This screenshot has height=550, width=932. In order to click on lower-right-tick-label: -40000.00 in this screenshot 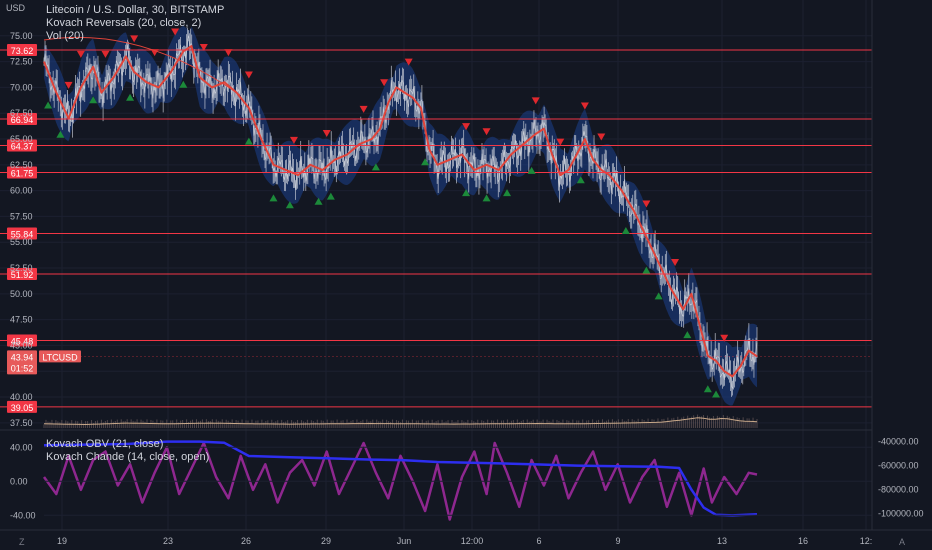, I will do `click(898, 442)`.